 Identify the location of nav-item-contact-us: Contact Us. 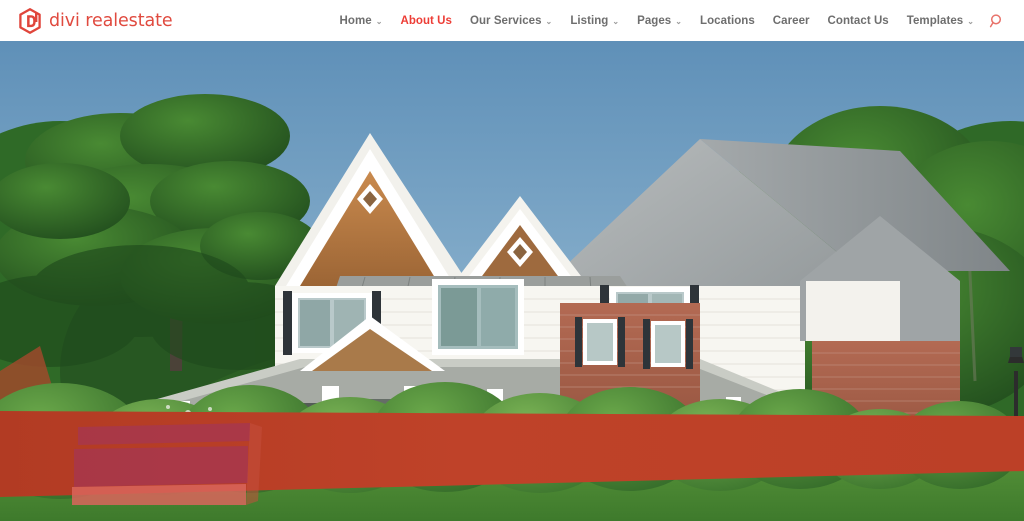
(858, 21).